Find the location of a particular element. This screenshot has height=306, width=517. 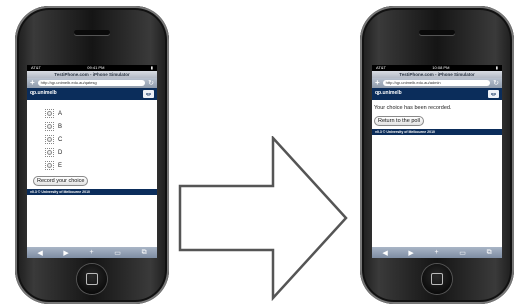

option-label: B is located at coordinates (60, 126).